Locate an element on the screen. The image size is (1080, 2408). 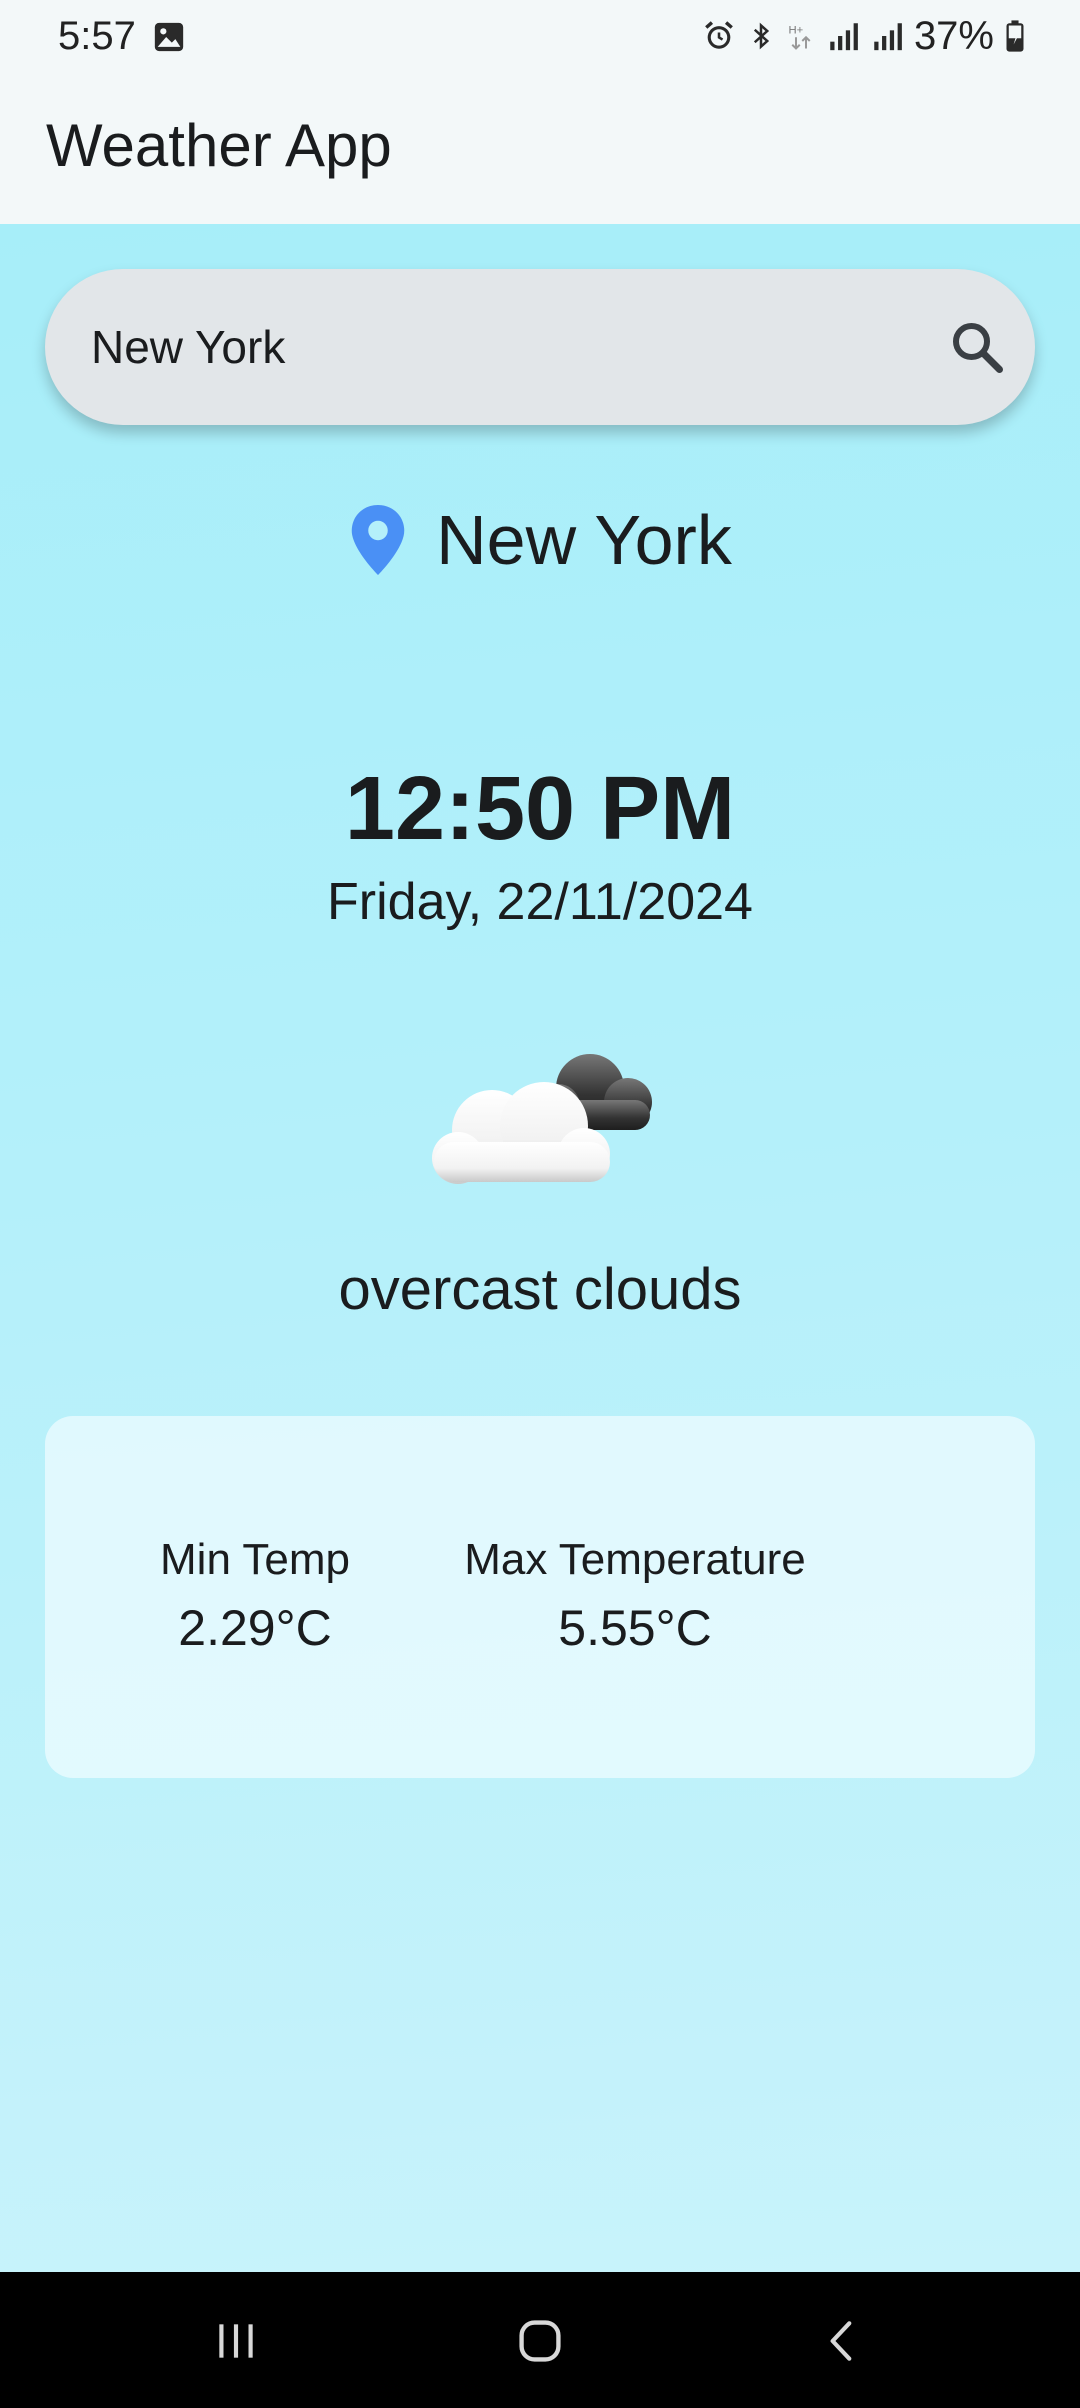
battery-charging-icon is located at coordinates (1015, 36).